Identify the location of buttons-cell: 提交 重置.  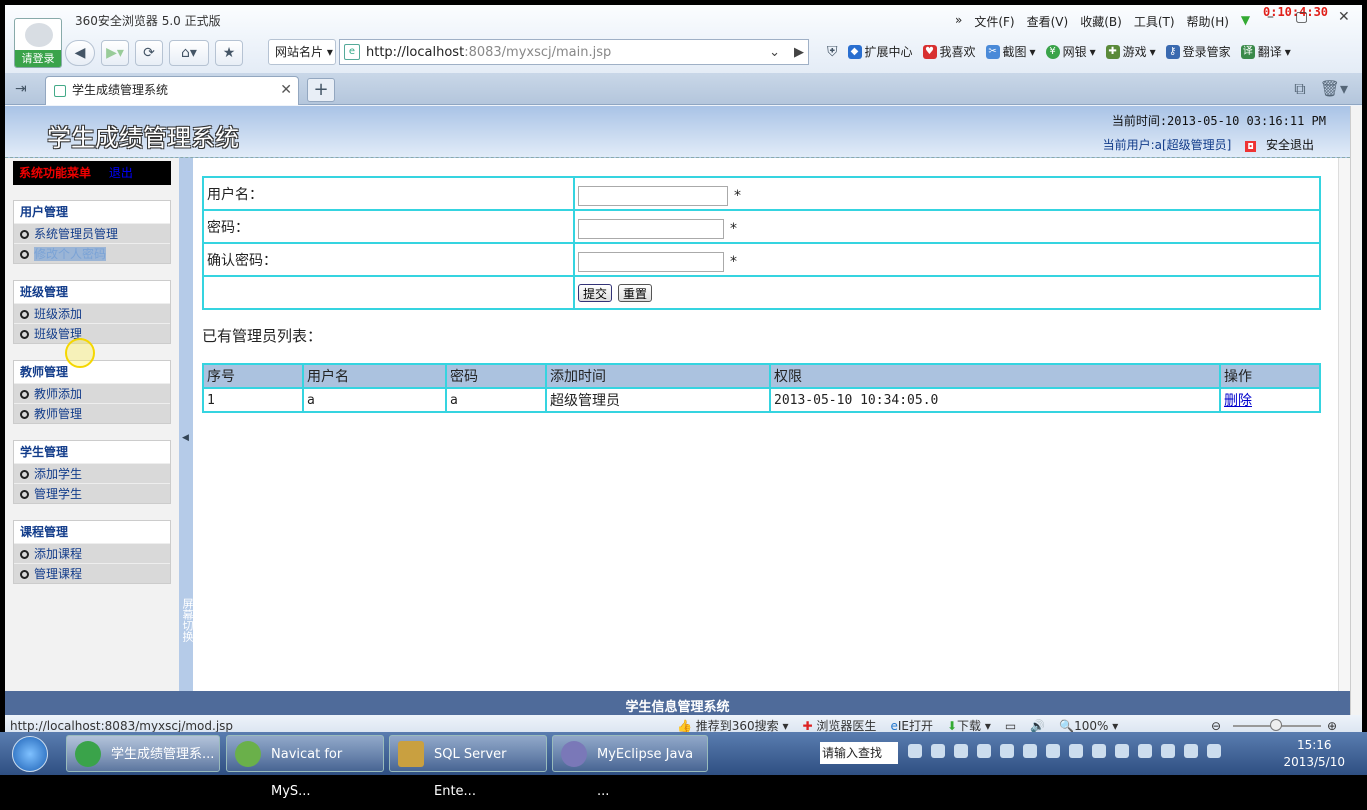
(947, 292).